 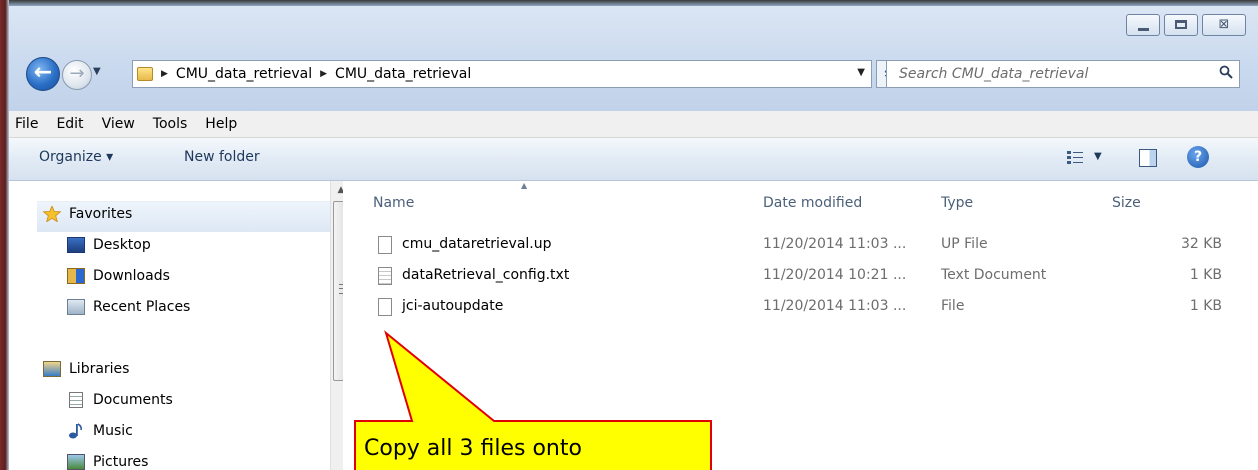 I want to click on file-type: Text Document, so click(x=994, y=275).